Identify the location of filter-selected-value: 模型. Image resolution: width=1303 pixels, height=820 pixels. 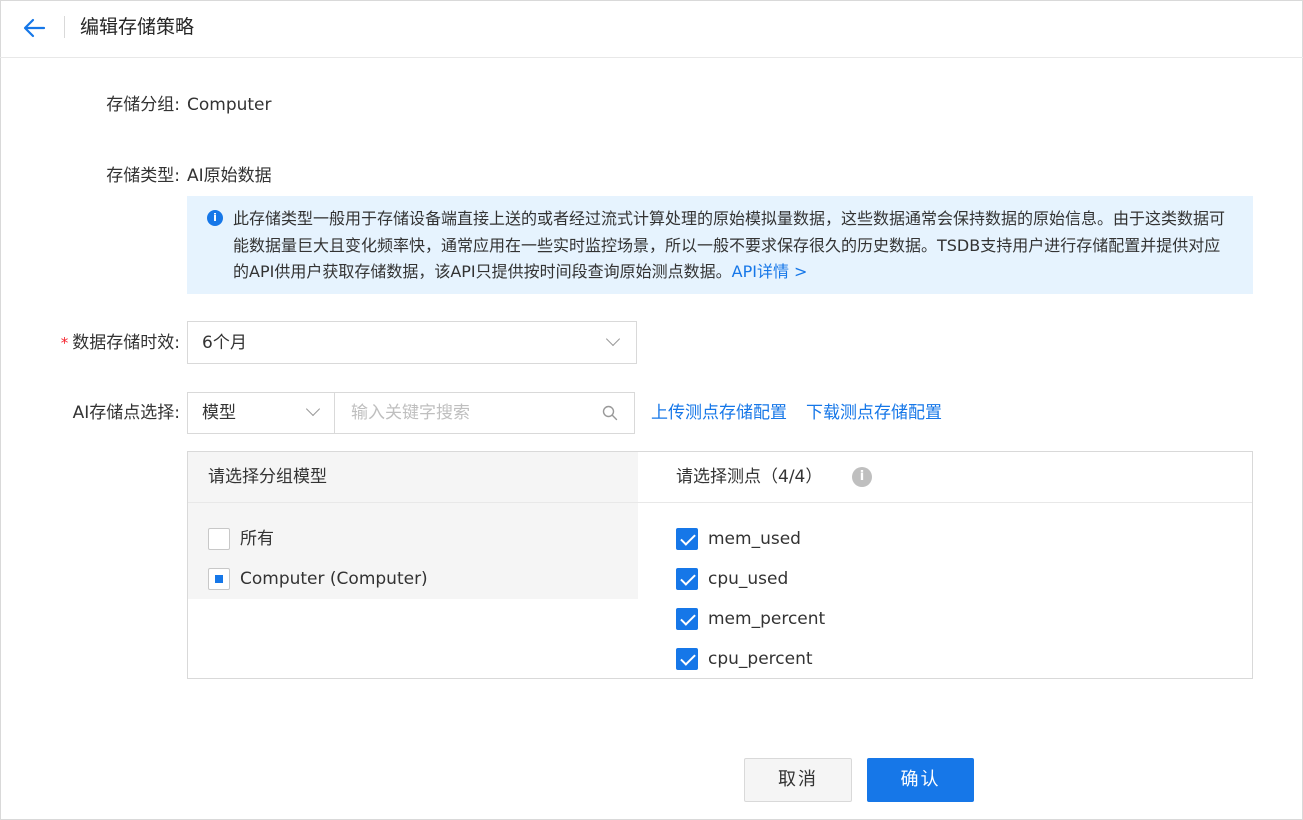
(219, 413).